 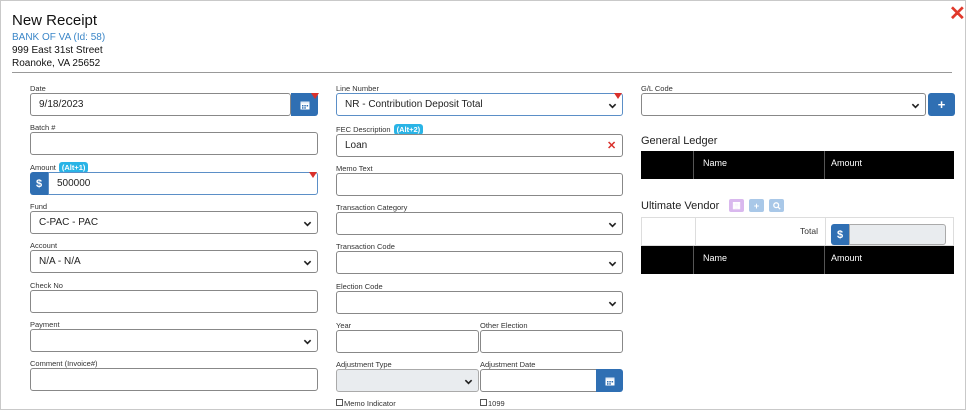 What do you see at coordinates (174, 143) in the screenshot?
I see `batch-input` at bounding box center [174, 143].